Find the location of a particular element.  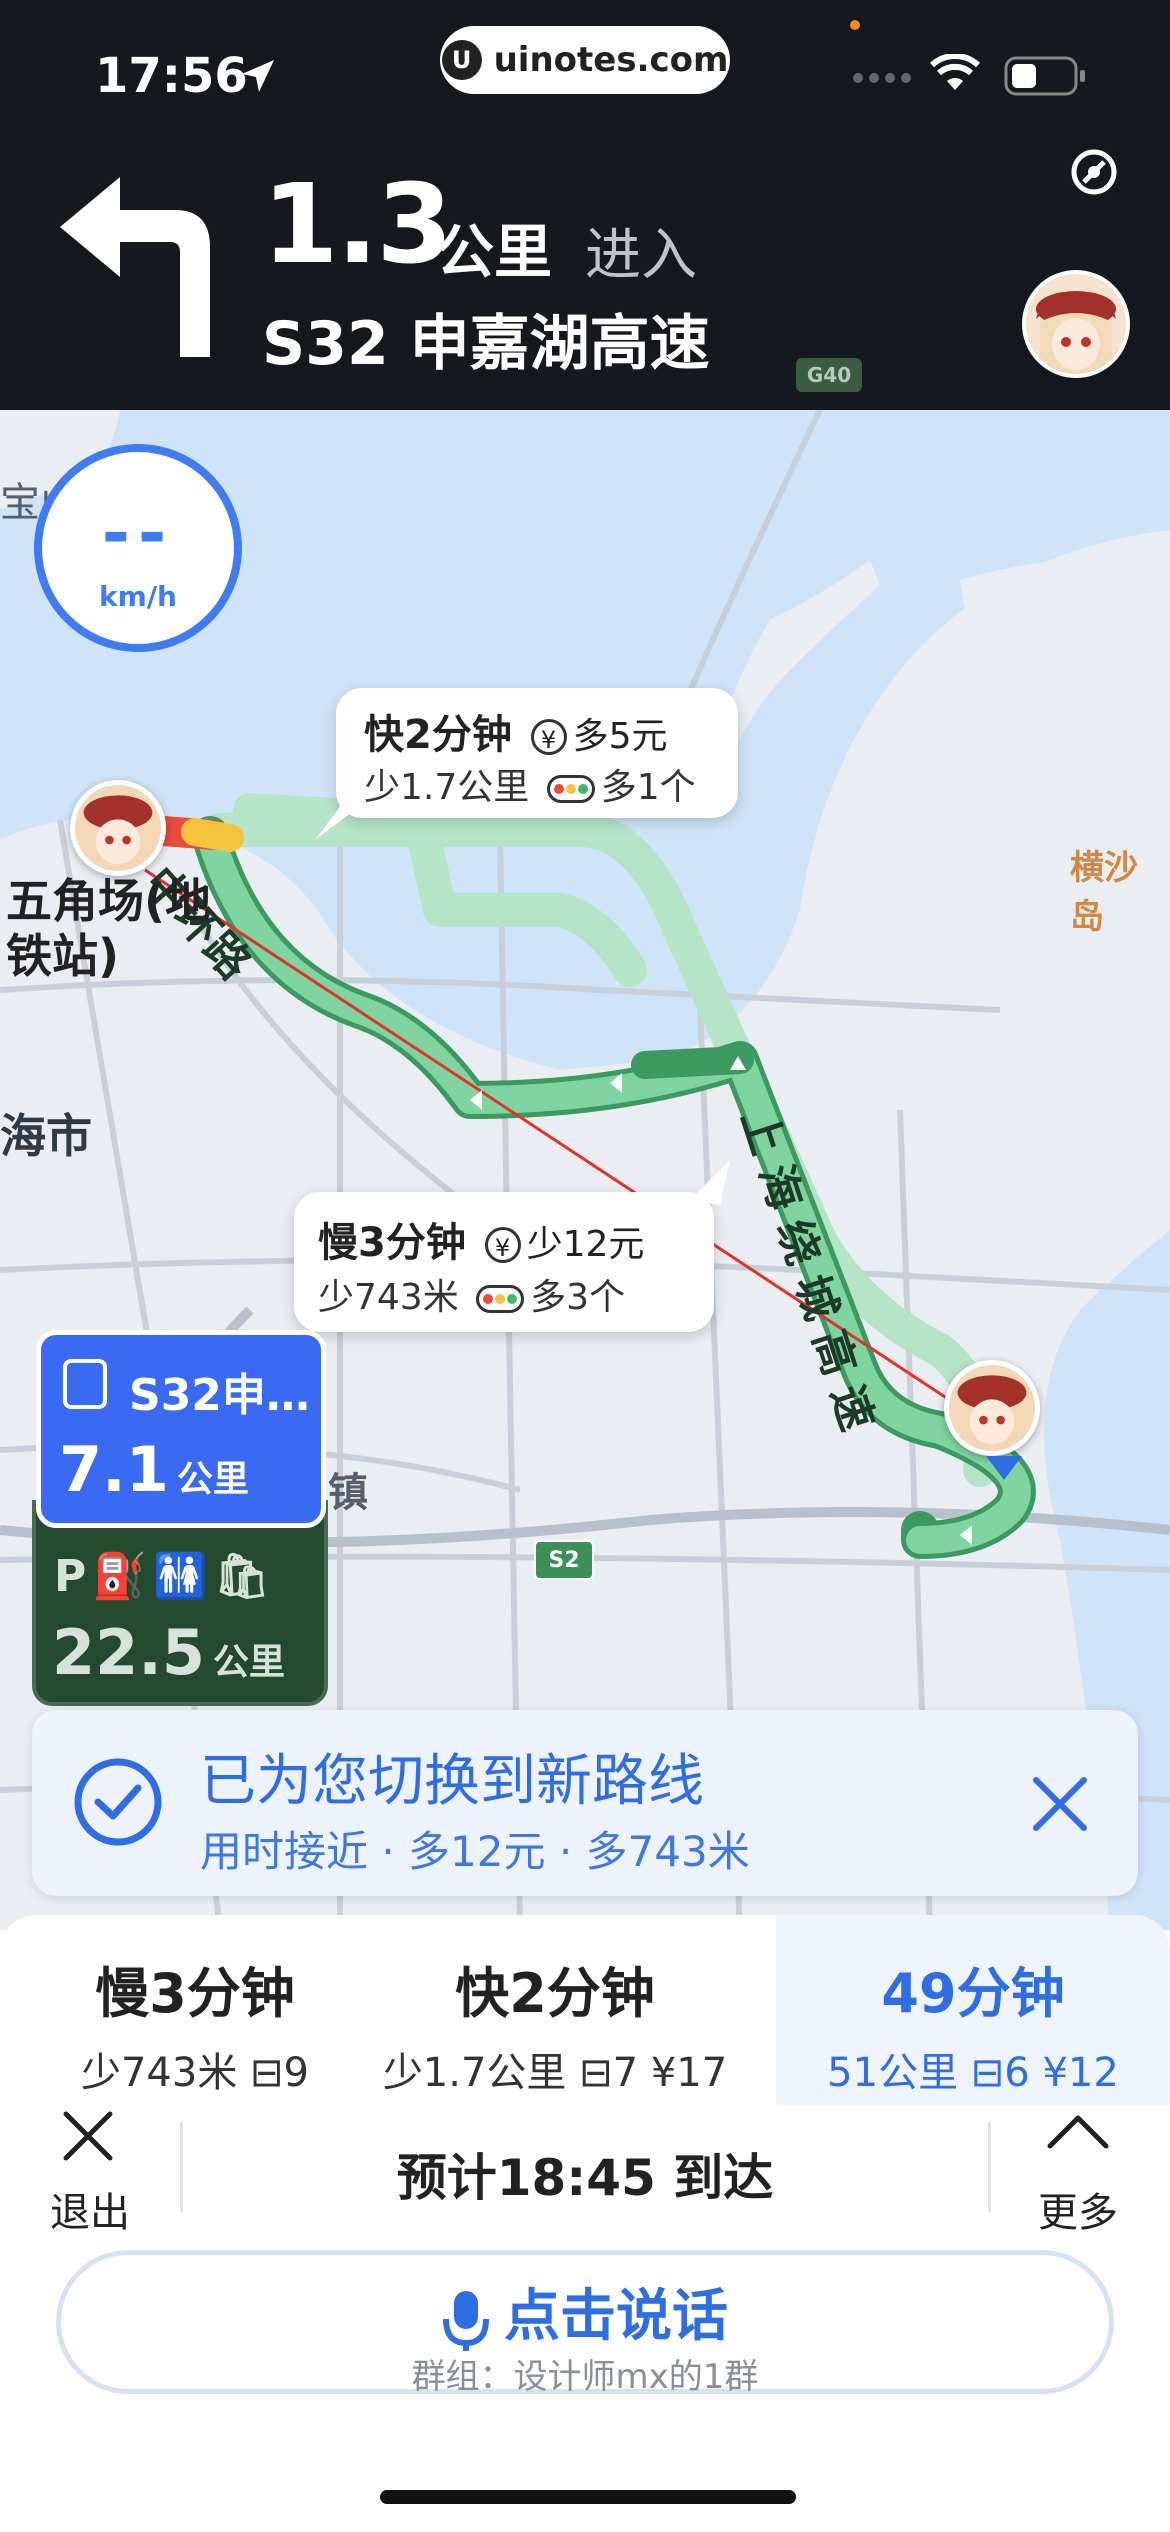

cellular-signal-icon is located at coordinates (882, 78).